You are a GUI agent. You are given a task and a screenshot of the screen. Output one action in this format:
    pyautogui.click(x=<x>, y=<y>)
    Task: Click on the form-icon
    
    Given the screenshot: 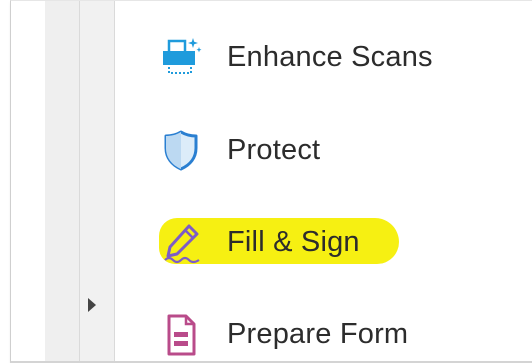 What is the action you would take?
    pyautogui.click(x=181, y=334)
    